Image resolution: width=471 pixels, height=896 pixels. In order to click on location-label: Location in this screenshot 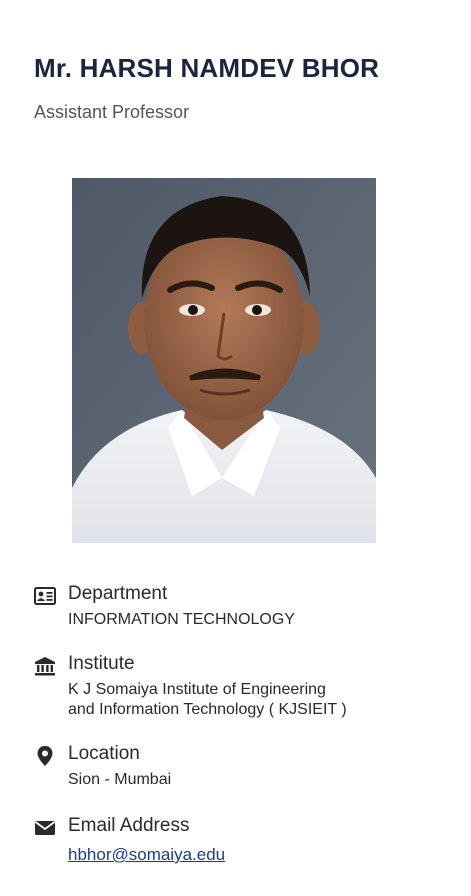, I will do `click(104, 753)`.